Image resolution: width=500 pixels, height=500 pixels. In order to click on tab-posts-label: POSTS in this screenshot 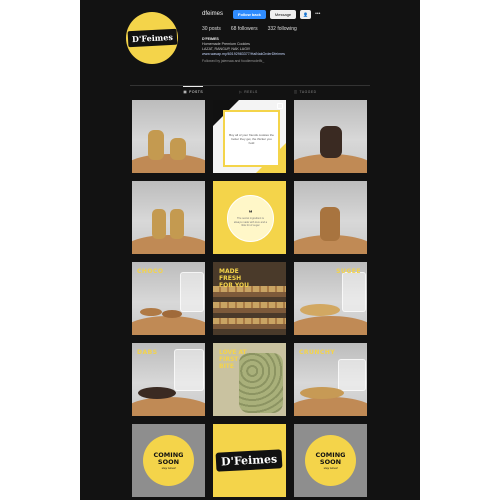, I will do `click(196, 92)`.